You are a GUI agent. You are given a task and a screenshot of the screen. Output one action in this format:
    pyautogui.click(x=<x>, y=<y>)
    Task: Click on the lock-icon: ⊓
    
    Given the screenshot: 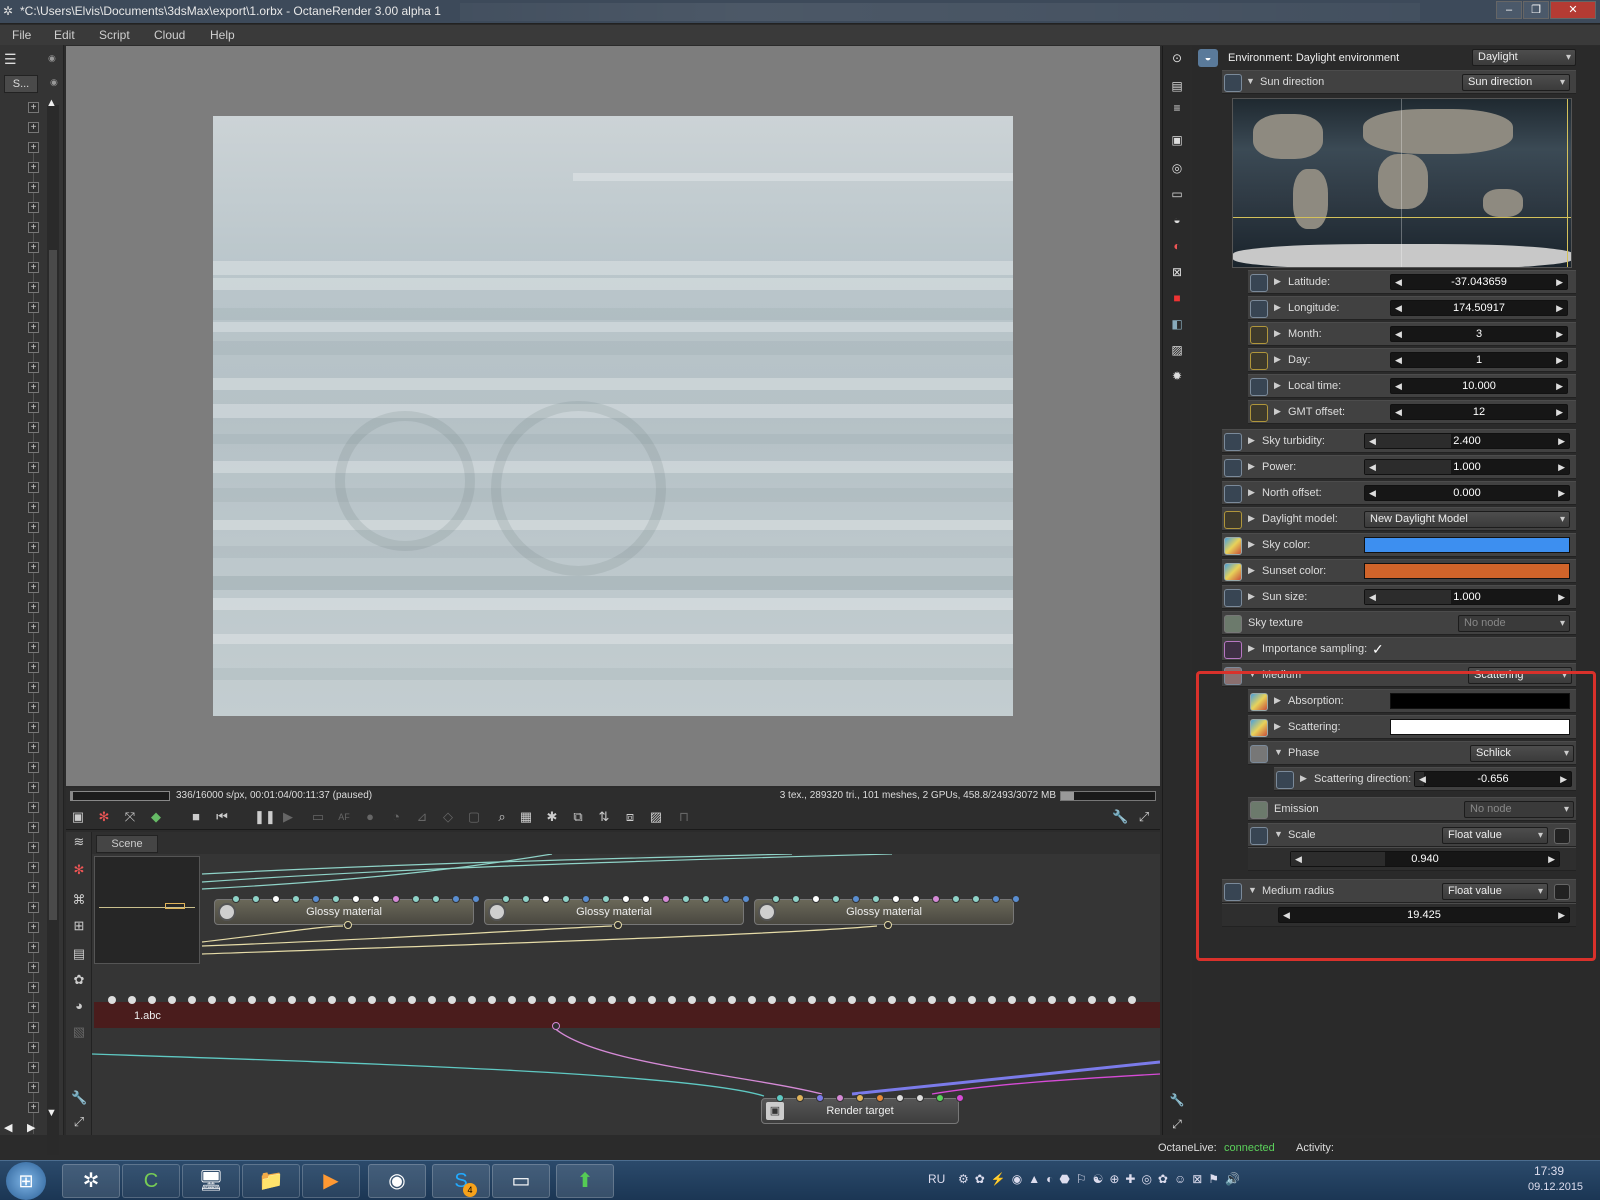 What is the action you would take?
    pyautogui.click(x=684, y=817)
    